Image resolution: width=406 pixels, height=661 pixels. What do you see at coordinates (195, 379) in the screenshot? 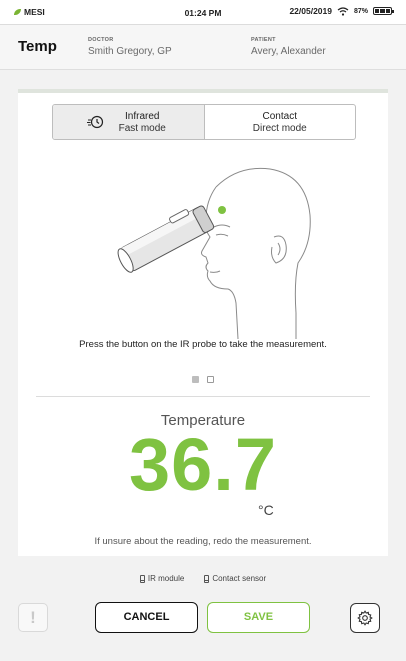
I see `pager-dot-active` at bounding box center [195, 379].